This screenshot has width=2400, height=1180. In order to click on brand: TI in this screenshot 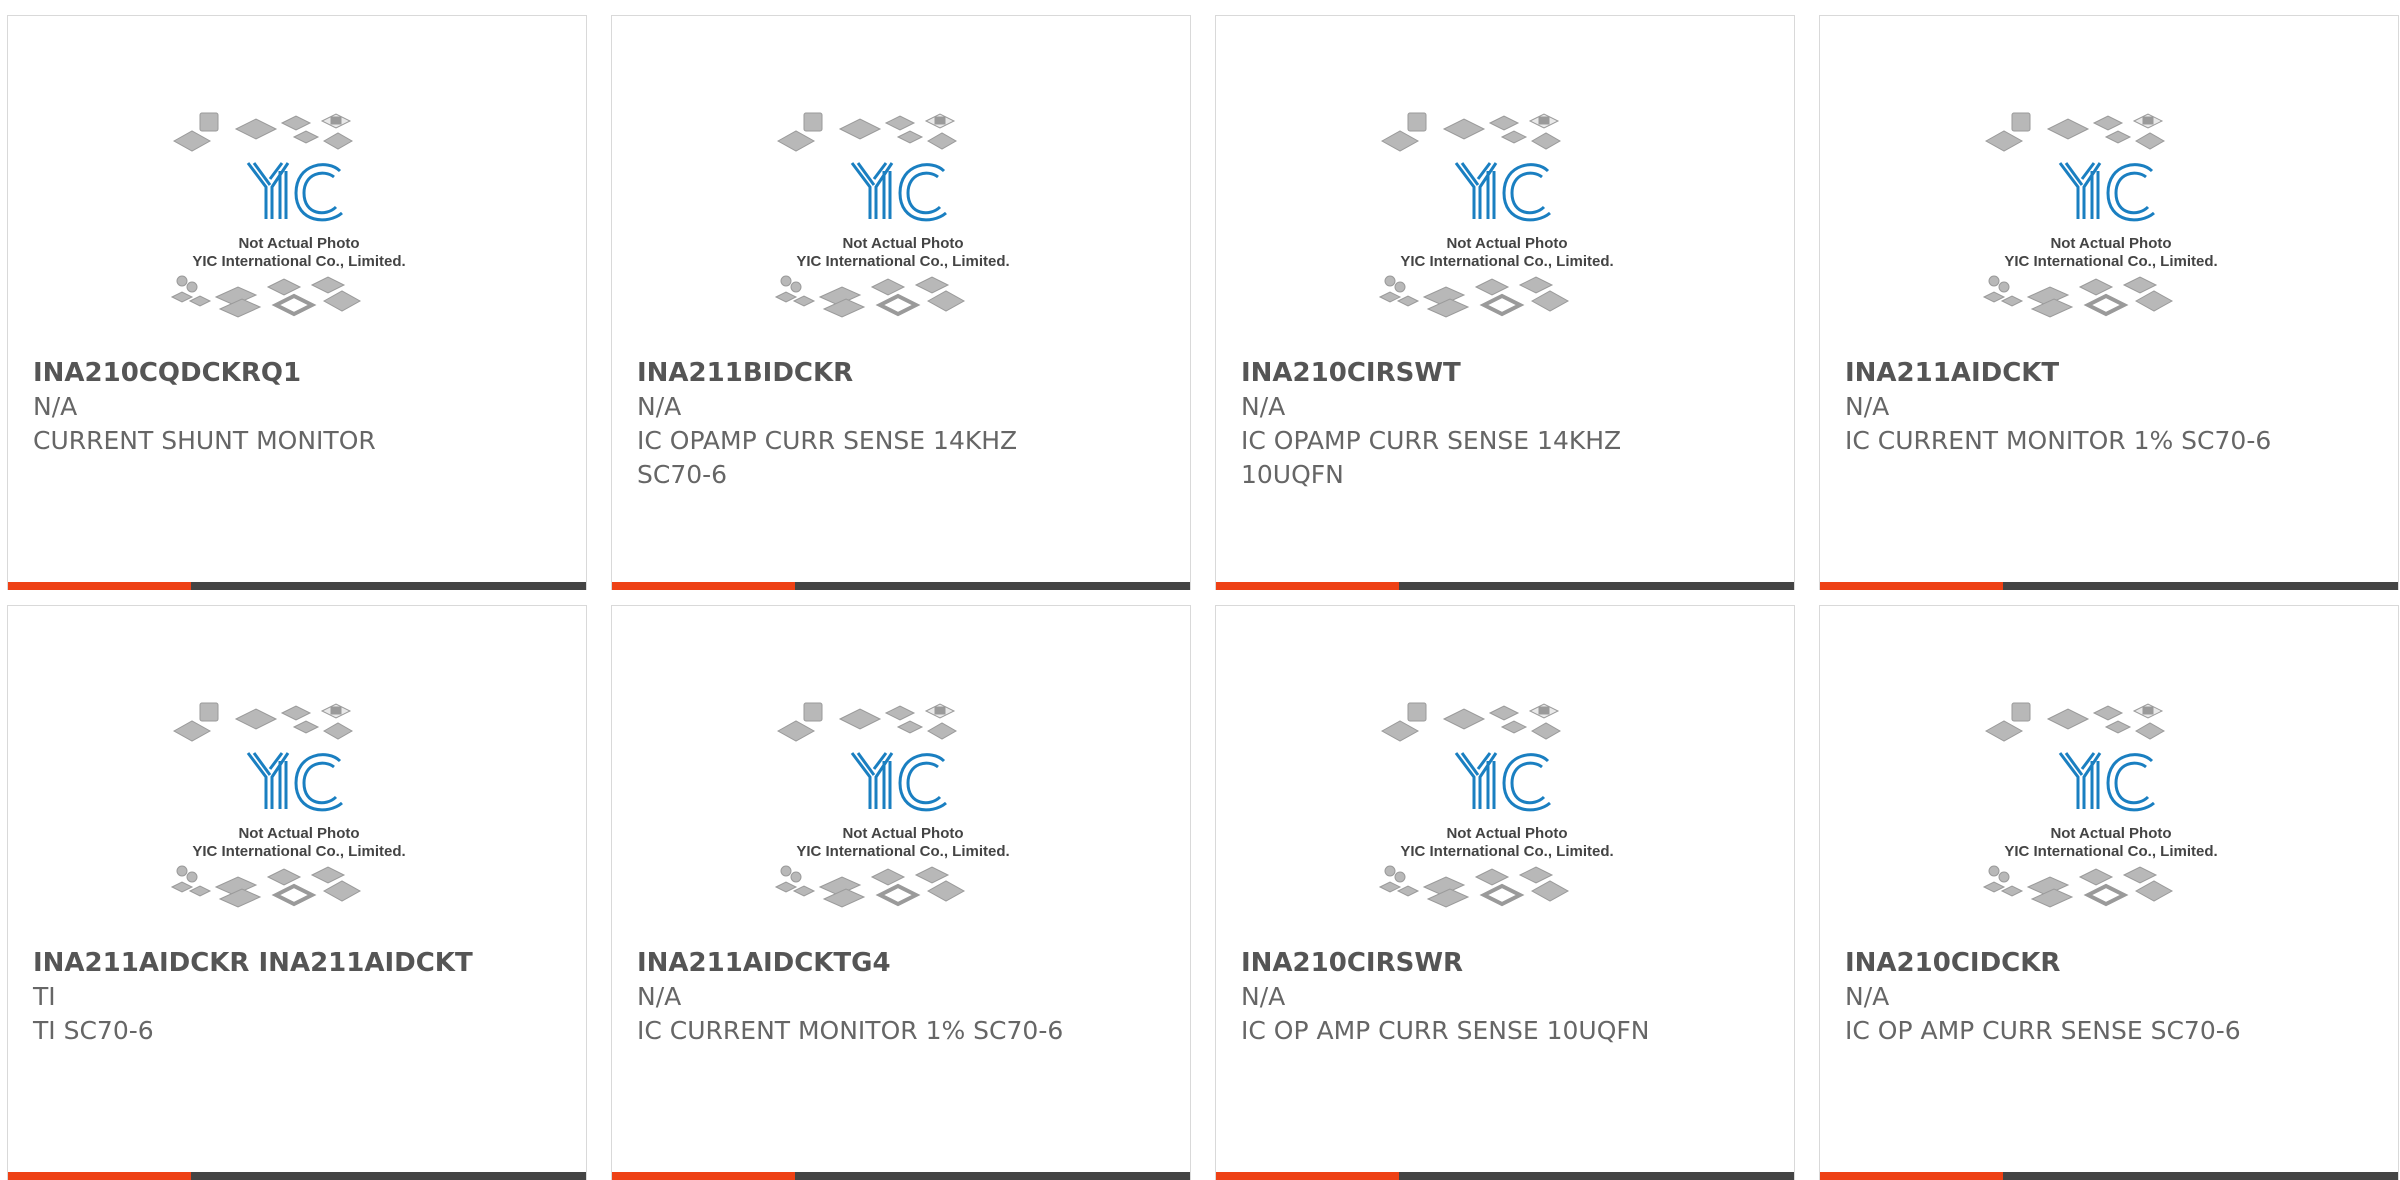, I will do `click(44, 996)`.